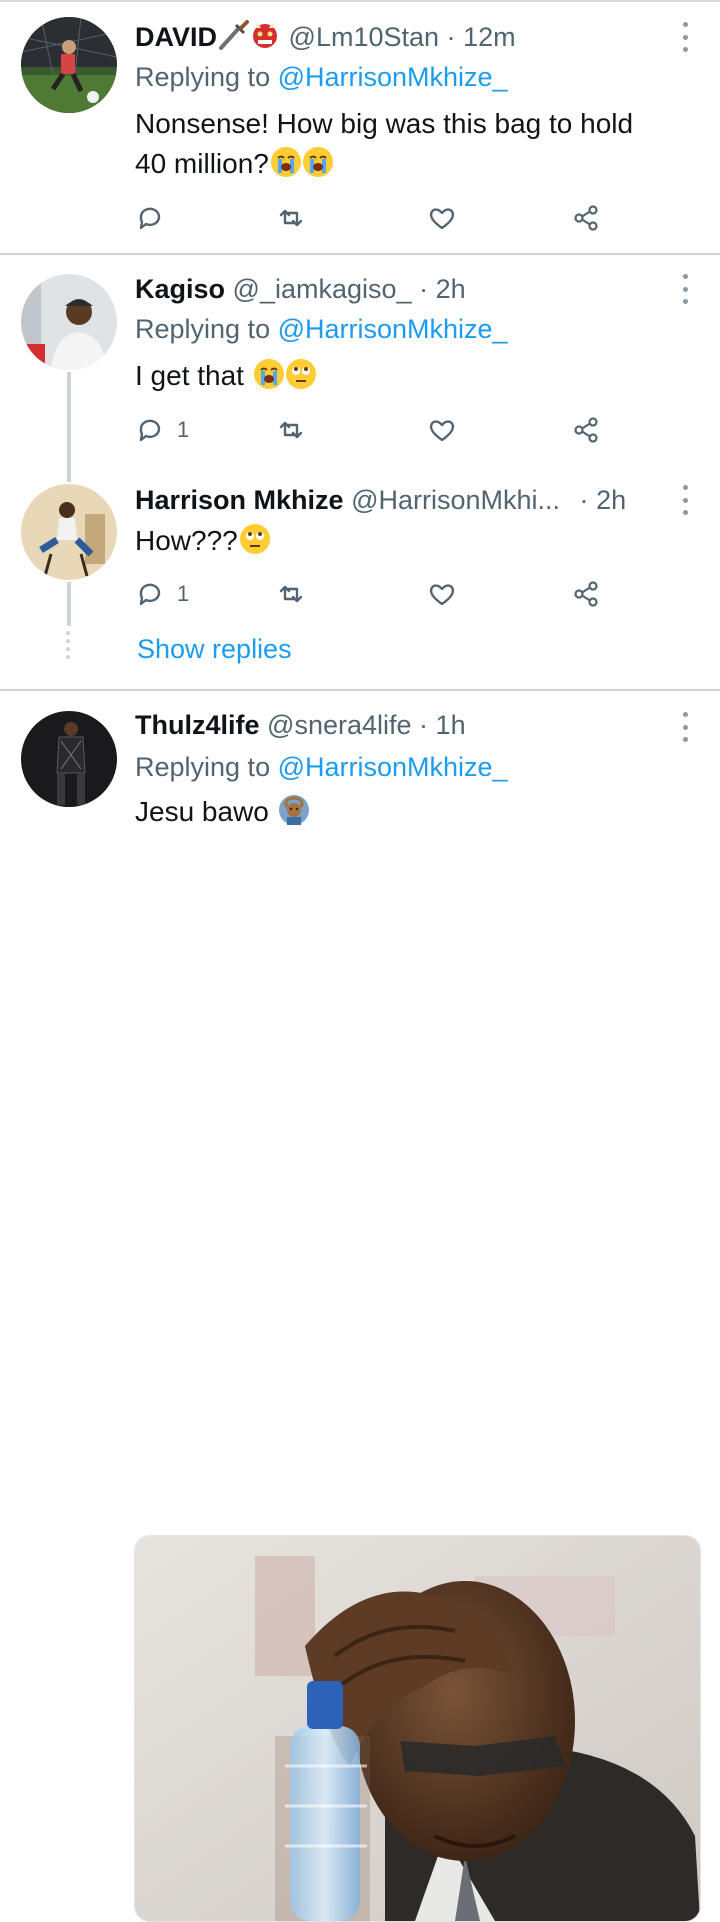 The height and width of the screenshot is (1922, 720). What do you see at coordinates (384, 123) in the screenshot?
I see `tweet-text-line: Nonsense! How big was this bag to hold` at bounding box center [384, 123].